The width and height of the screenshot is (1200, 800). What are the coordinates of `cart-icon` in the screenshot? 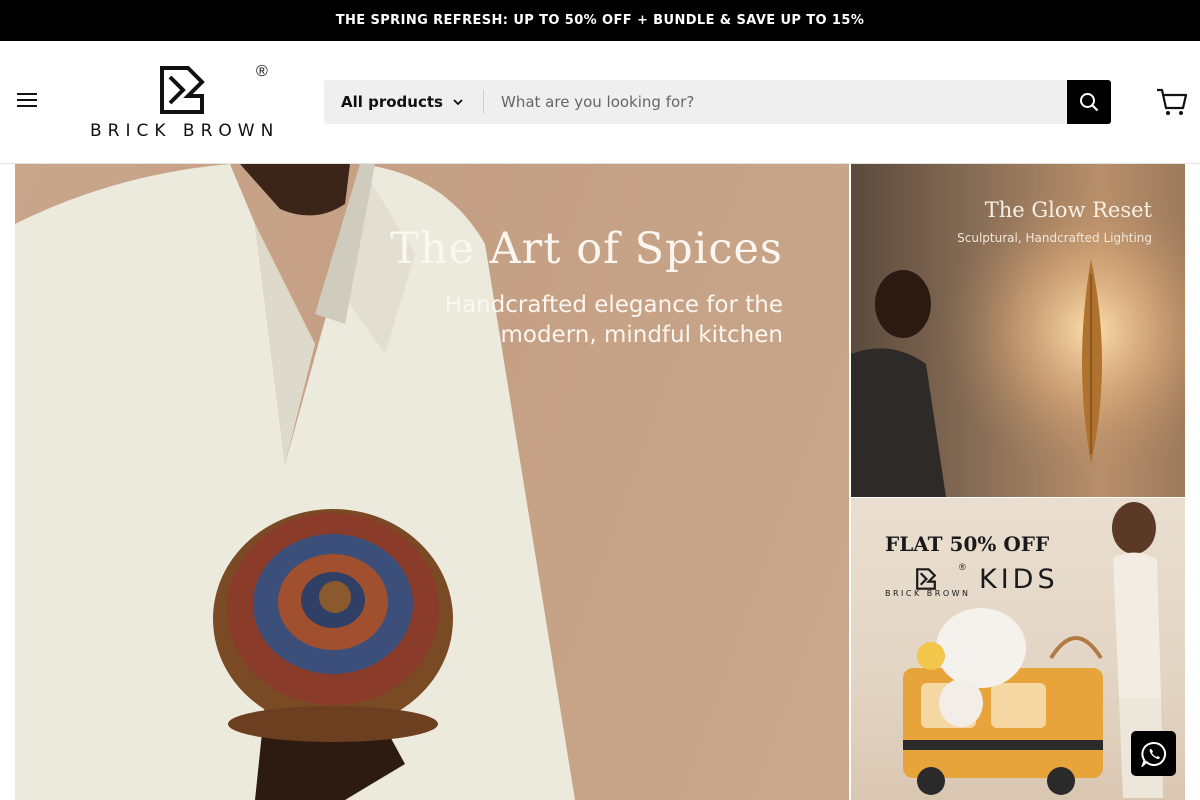 It's located at (1172, 101).